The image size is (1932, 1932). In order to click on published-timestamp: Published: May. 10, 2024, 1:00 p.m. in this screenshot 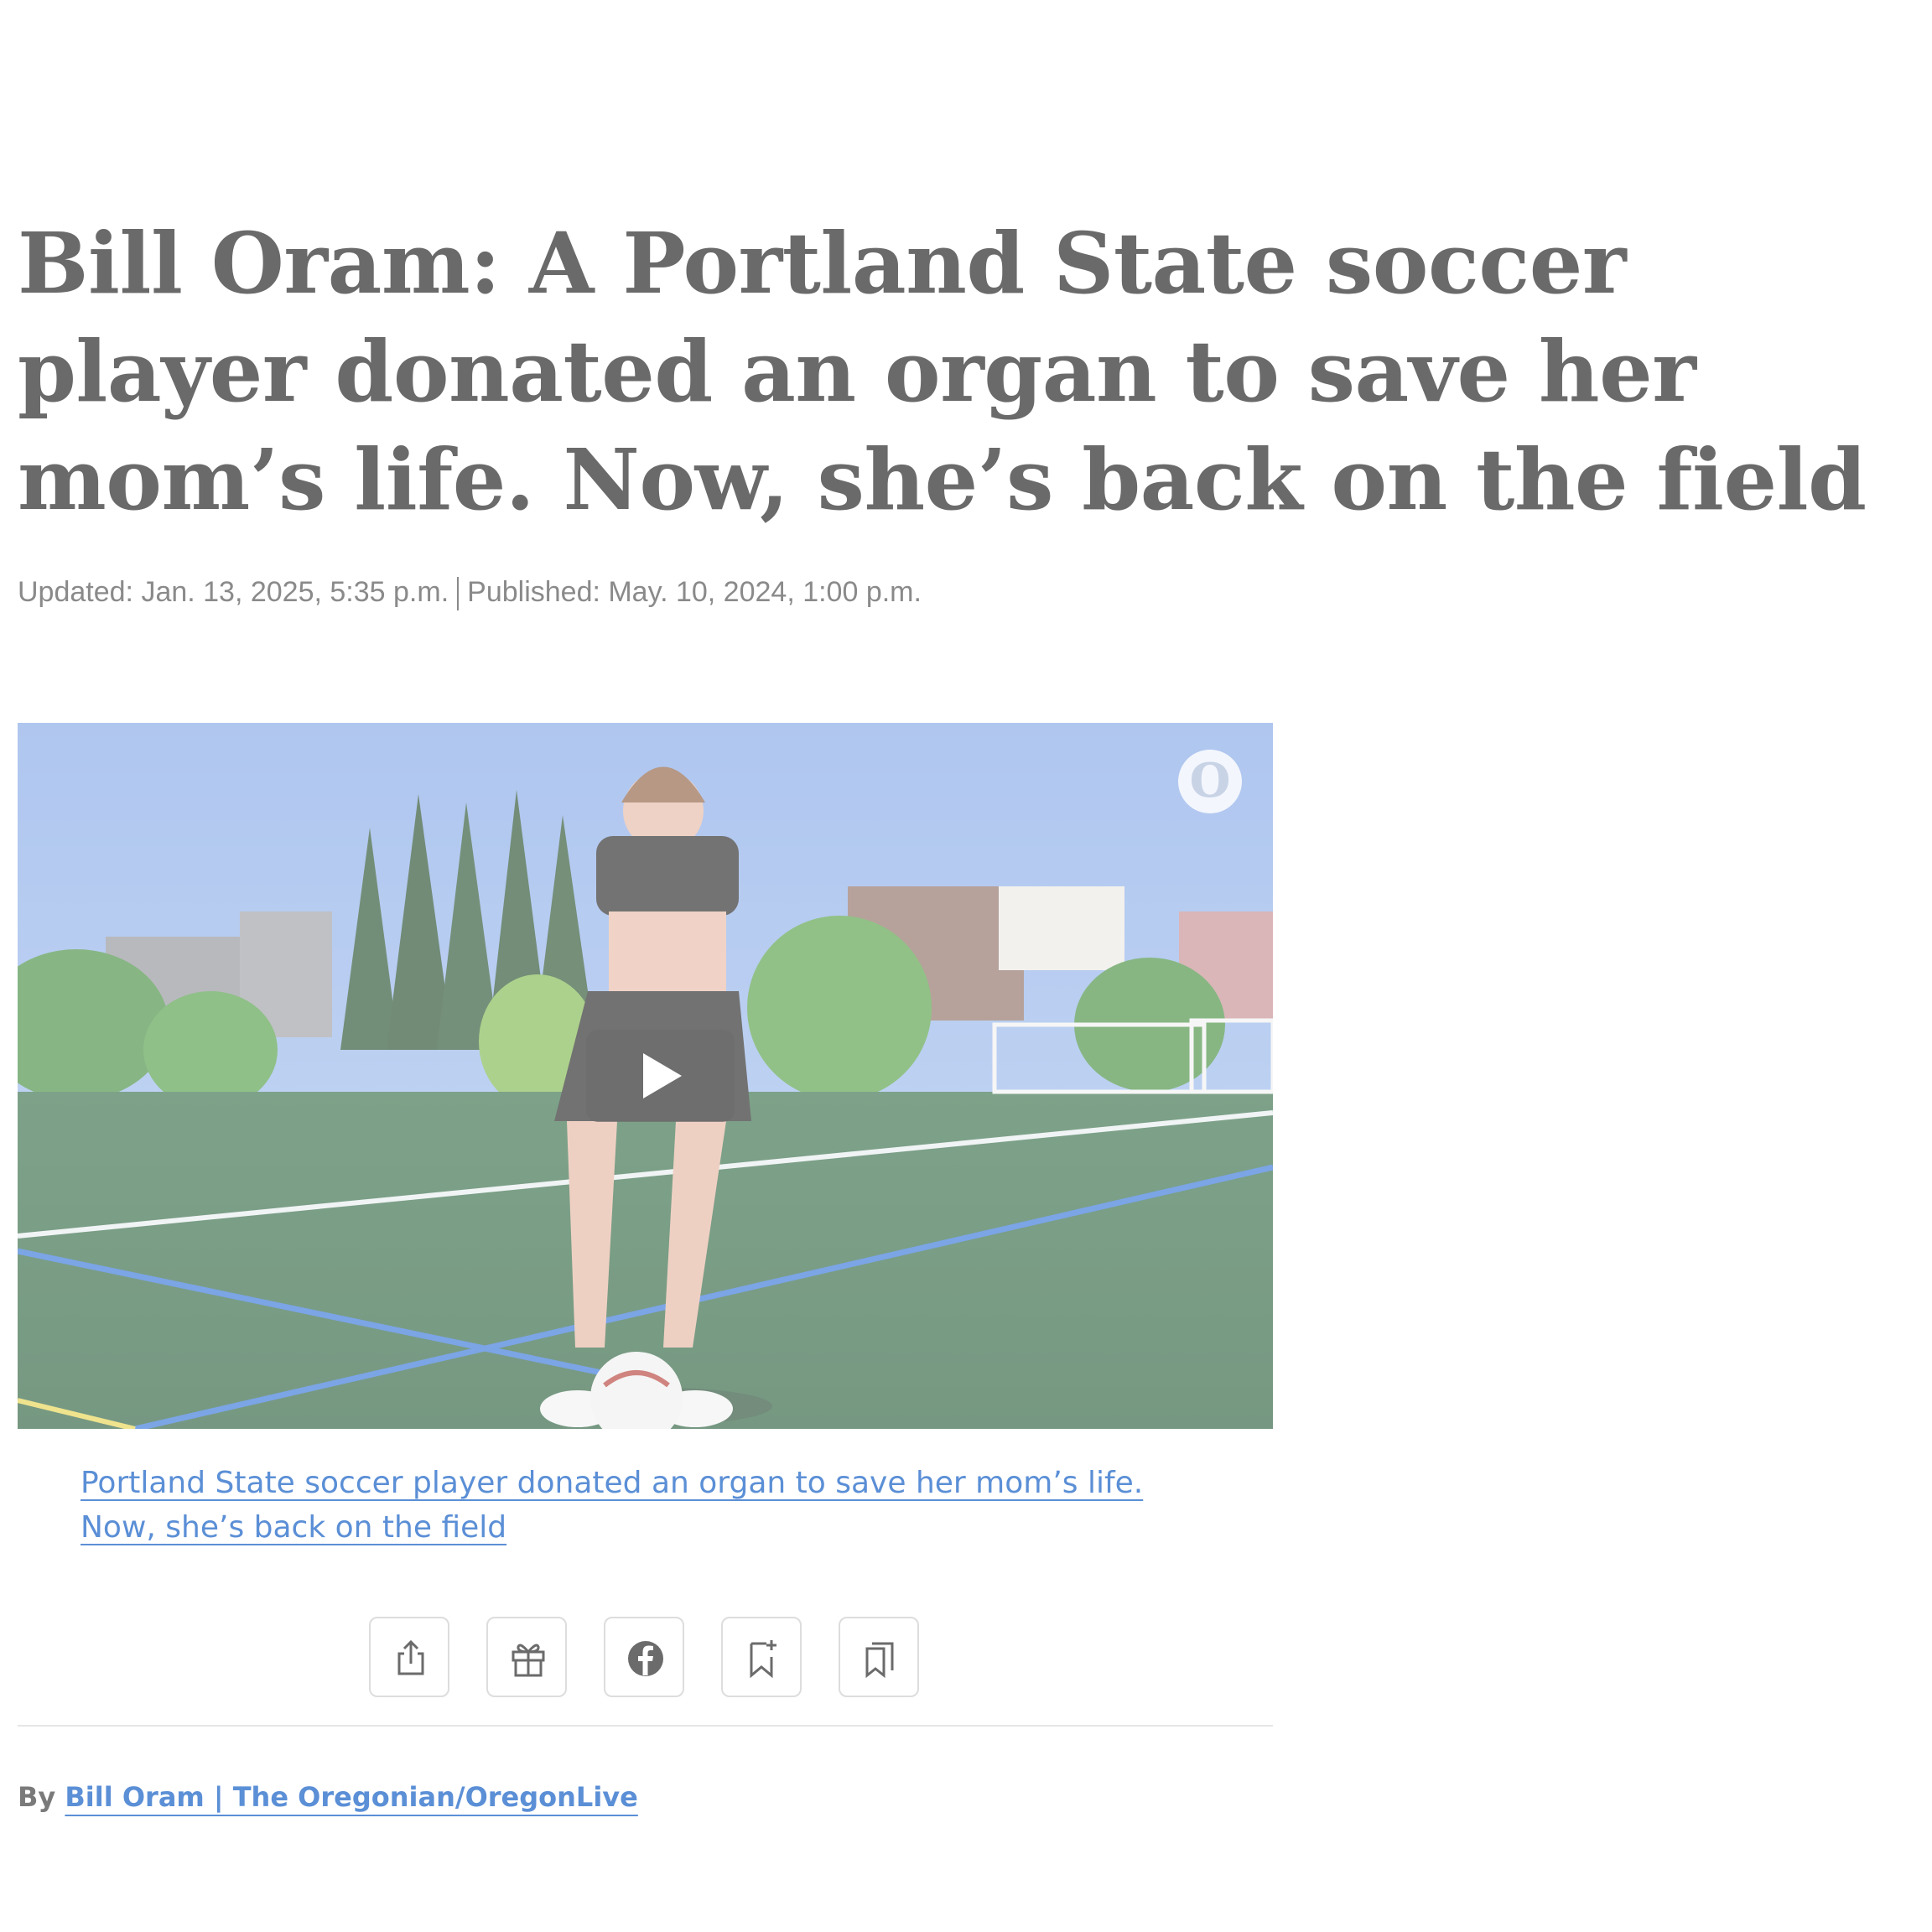, I will do `click(694, 592)`.